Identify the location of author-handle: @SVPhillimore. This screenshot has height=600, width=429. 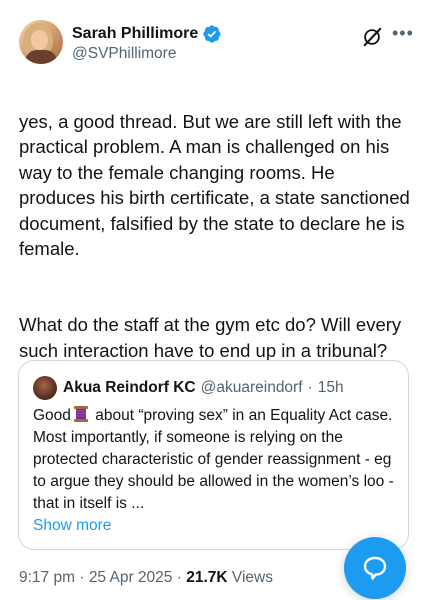
(124, 54).